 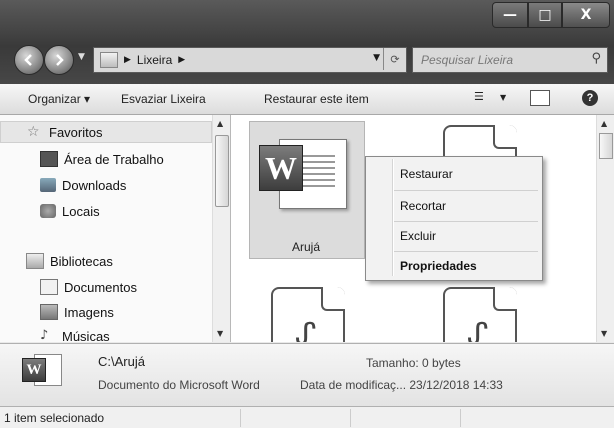 I want to click on desktop-icon, so click(x=49, y=159).